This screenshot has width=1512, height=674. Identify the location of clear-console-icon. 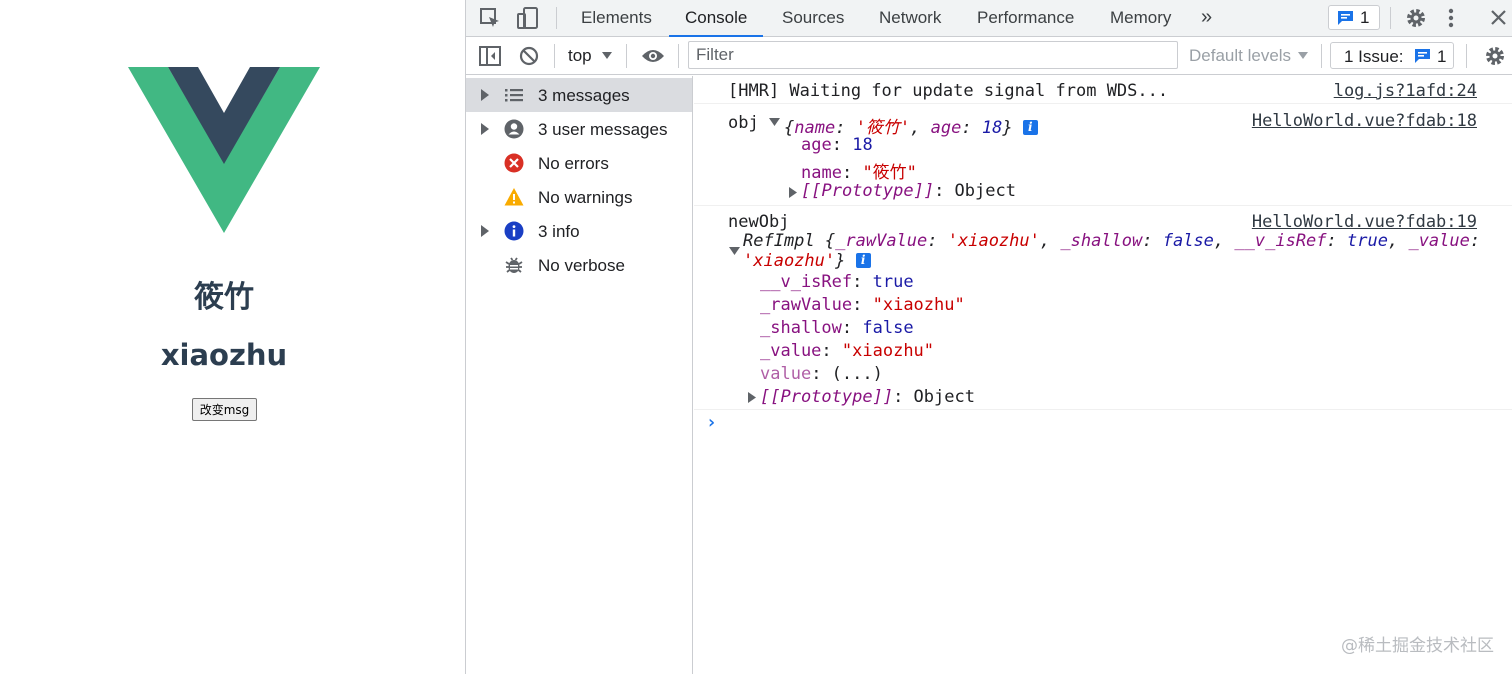
(529, 56).